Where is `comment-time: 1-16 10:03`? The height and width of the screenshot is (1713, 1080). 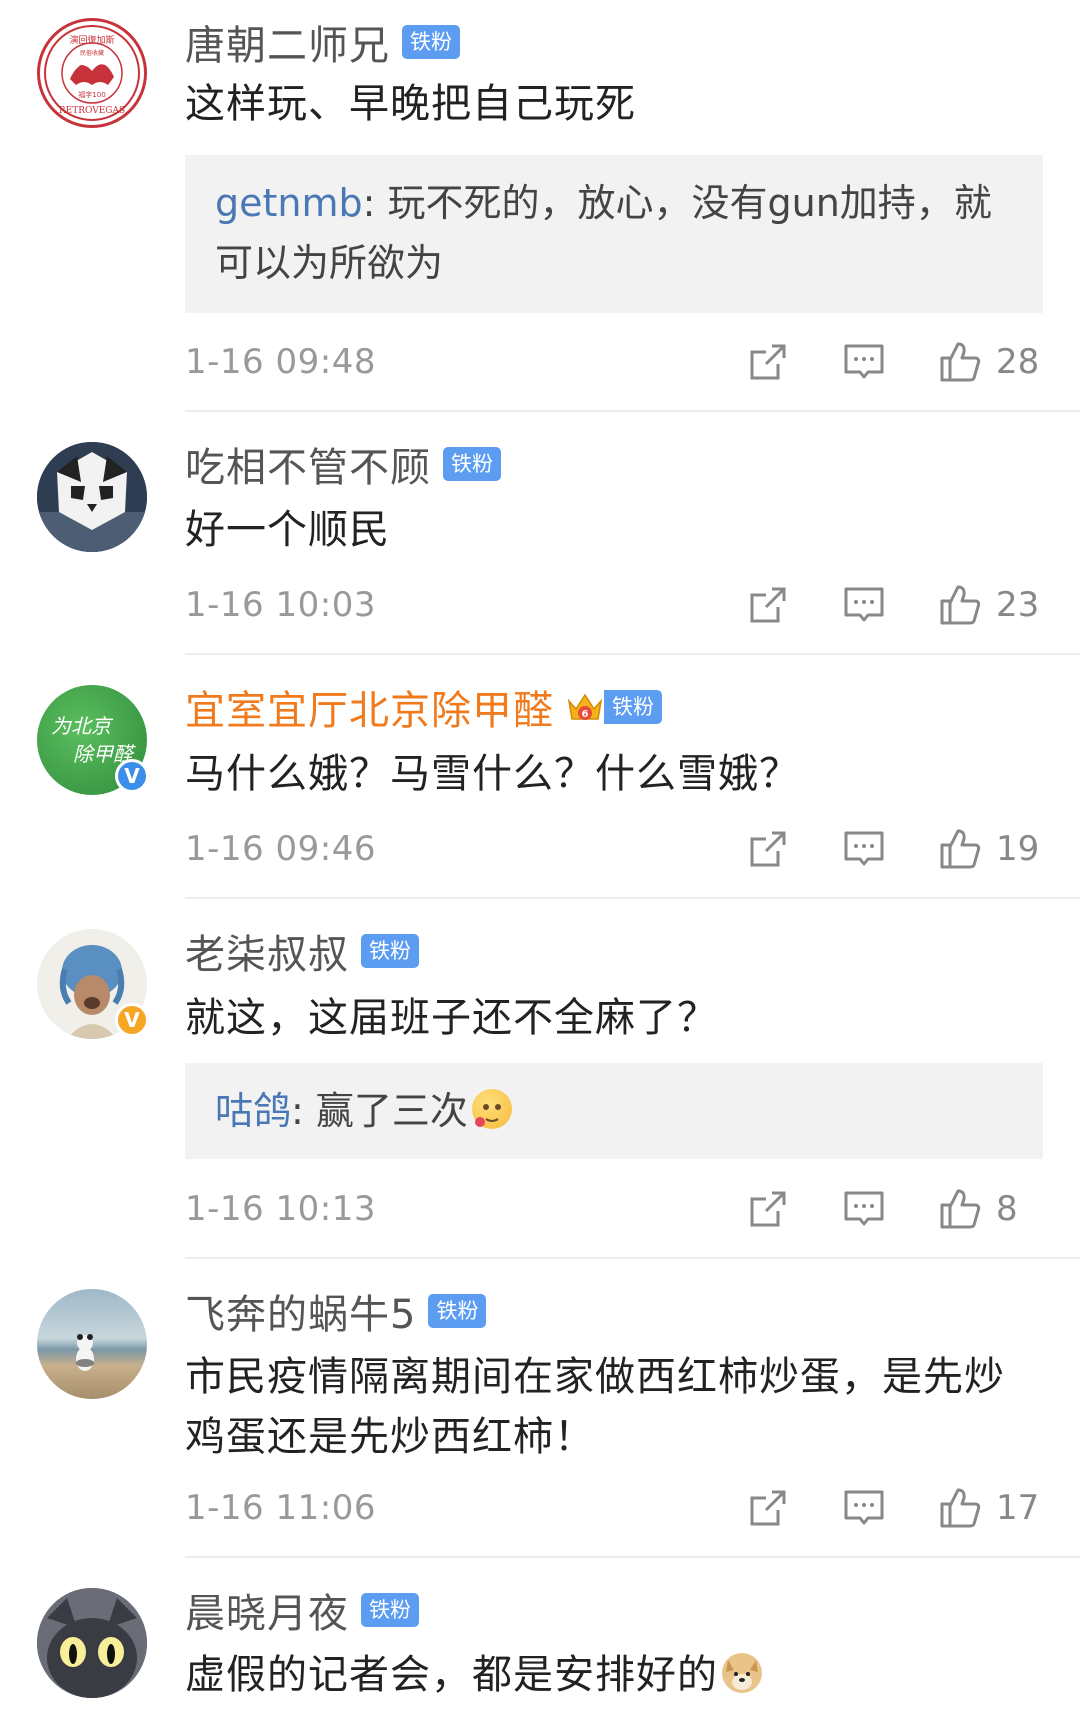
comment-time: 1-16 10:03 is located at coordinates (280, 605).